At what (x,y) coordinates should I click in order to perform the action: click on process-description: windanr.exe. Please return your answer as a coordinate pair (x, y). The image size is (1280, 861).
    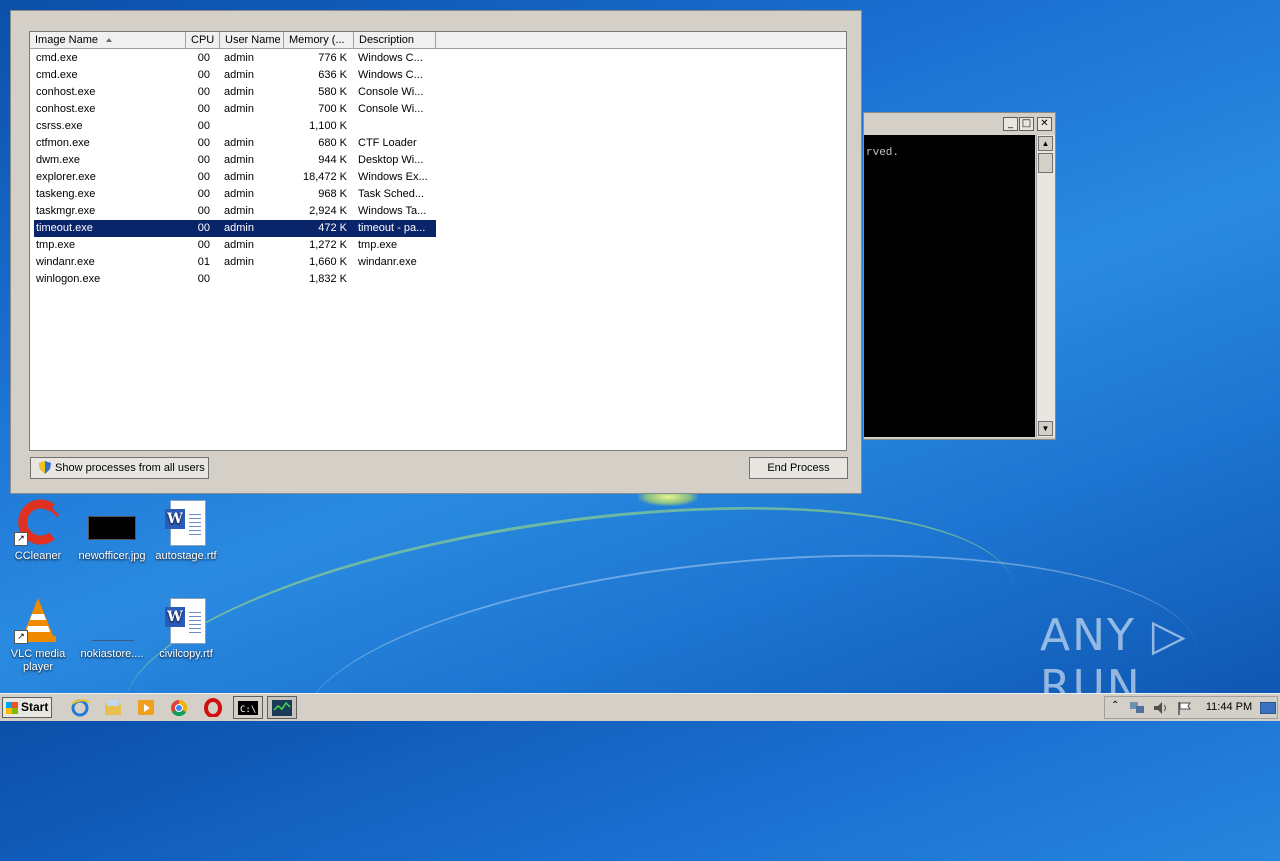
    Looking at the image, I should click on (387, 262).